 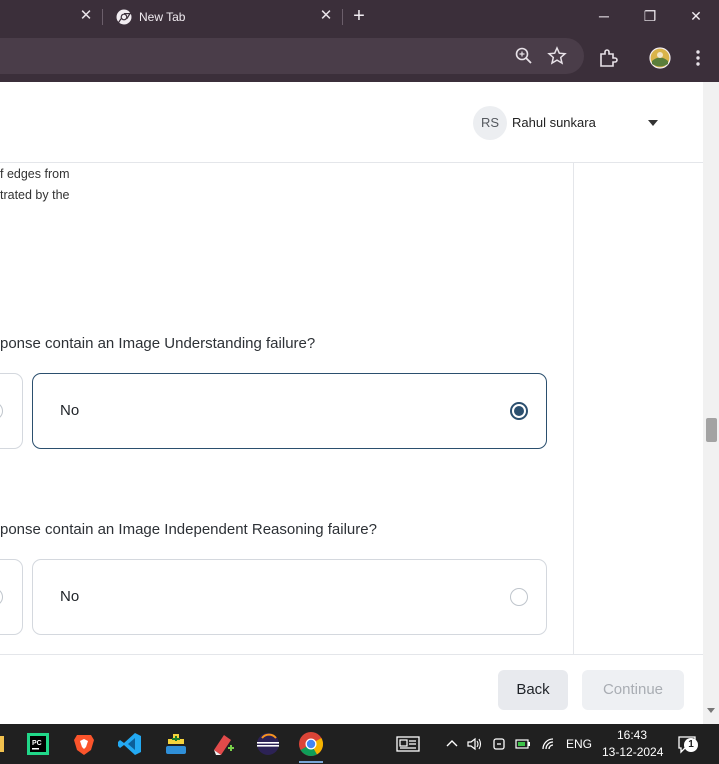 I want to click on scrollbar-thumb, so click(x=711, y=430).